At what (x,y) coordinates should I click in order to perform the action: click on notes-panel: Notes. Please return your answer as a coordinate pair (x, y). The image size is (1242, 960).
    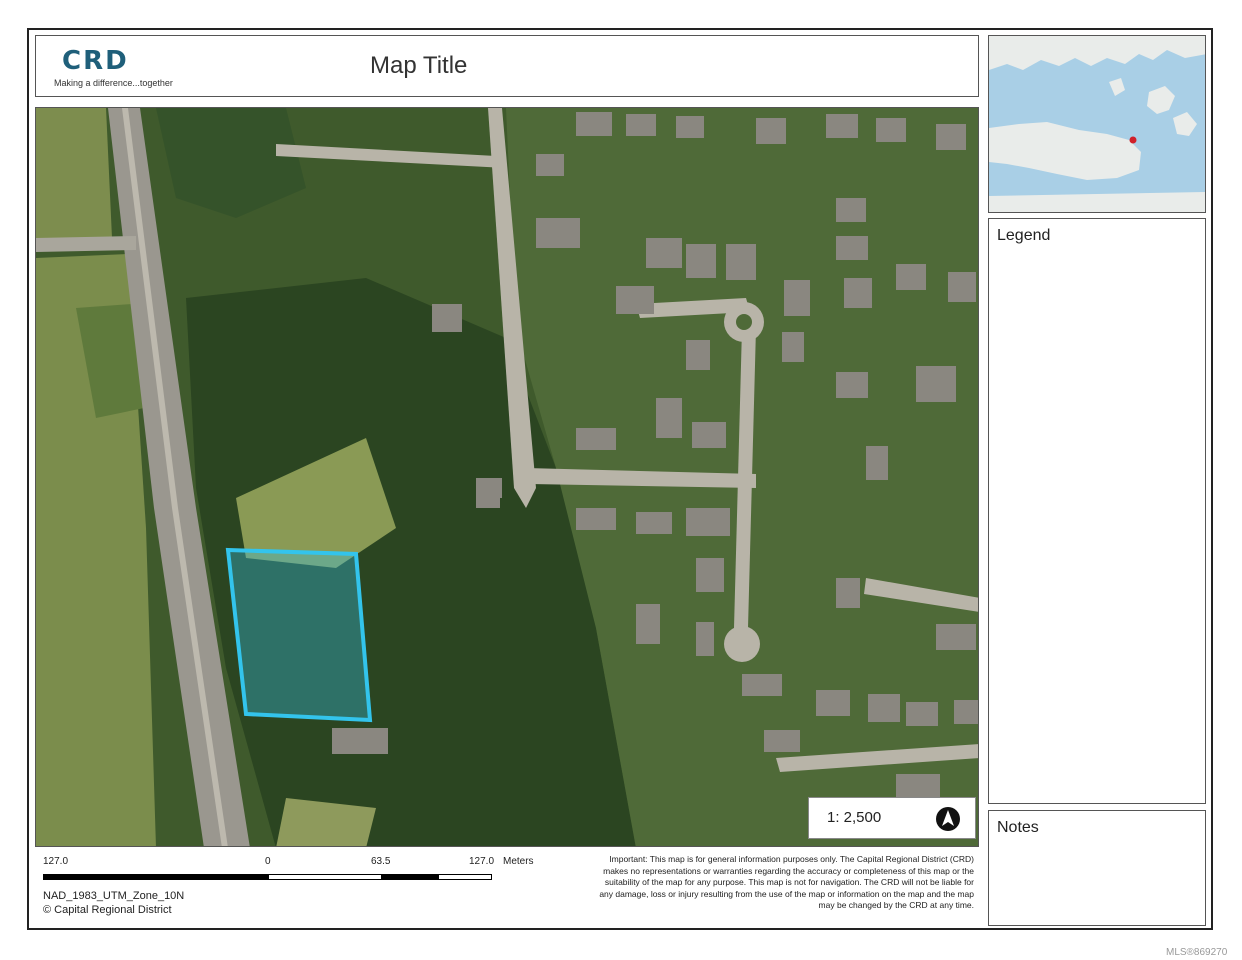
    Looking at the image, I should click on (1097, 868).